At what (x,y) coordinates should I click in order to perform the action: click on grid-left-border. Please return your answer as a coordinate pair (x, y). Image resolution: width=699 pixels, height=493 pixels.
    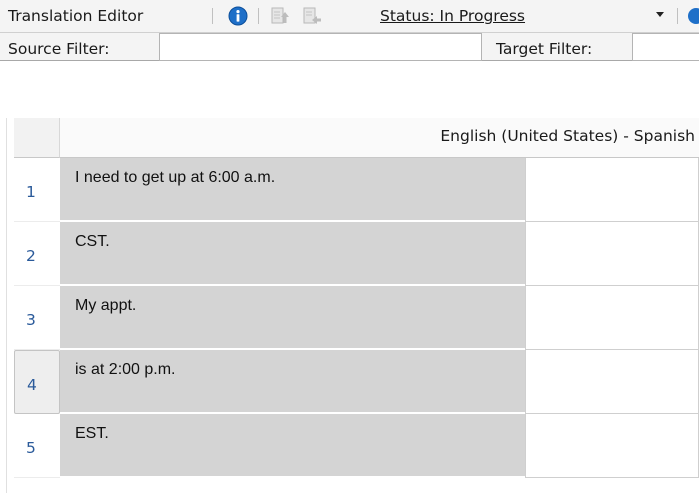
    Looking at the image, I should click on (6, 305).